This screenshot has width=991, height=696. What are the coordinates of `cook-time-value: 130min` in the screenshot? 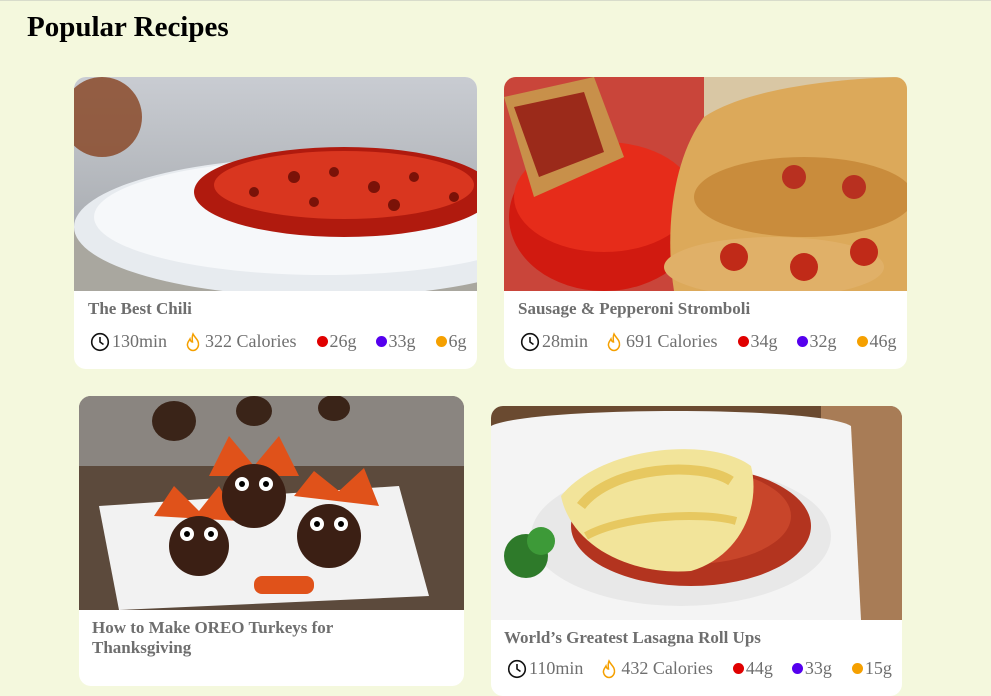 It's located at (140, 341).